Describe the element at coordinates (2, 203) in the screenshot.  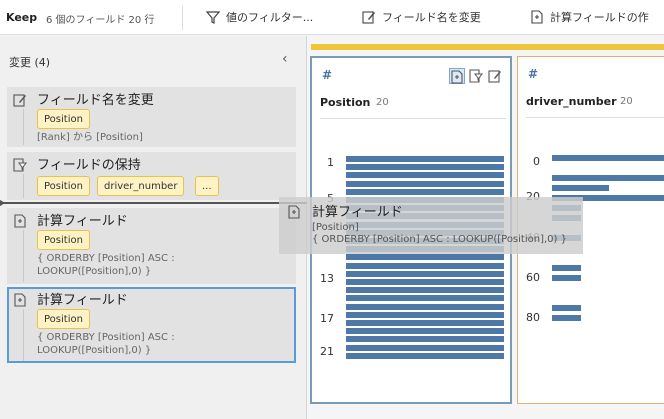
I see `timeline-handle` at that location.